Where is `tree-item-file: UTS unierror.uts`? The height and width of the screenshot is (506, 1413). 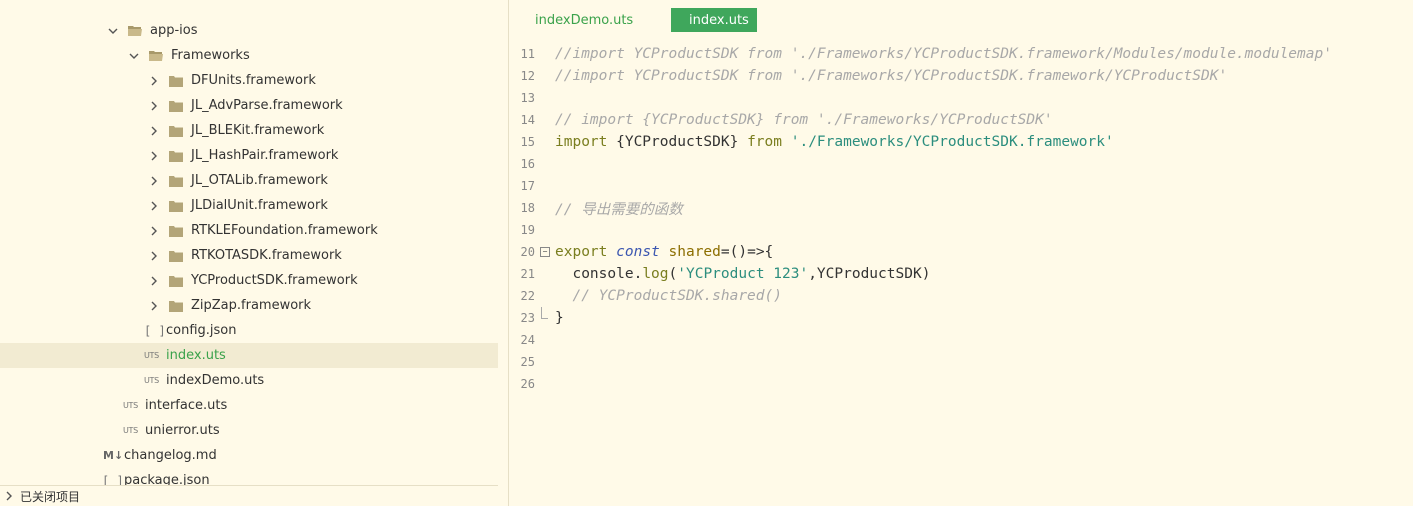 tree-item-file: UTS unierror.uts is located at coordinates (249, 430).